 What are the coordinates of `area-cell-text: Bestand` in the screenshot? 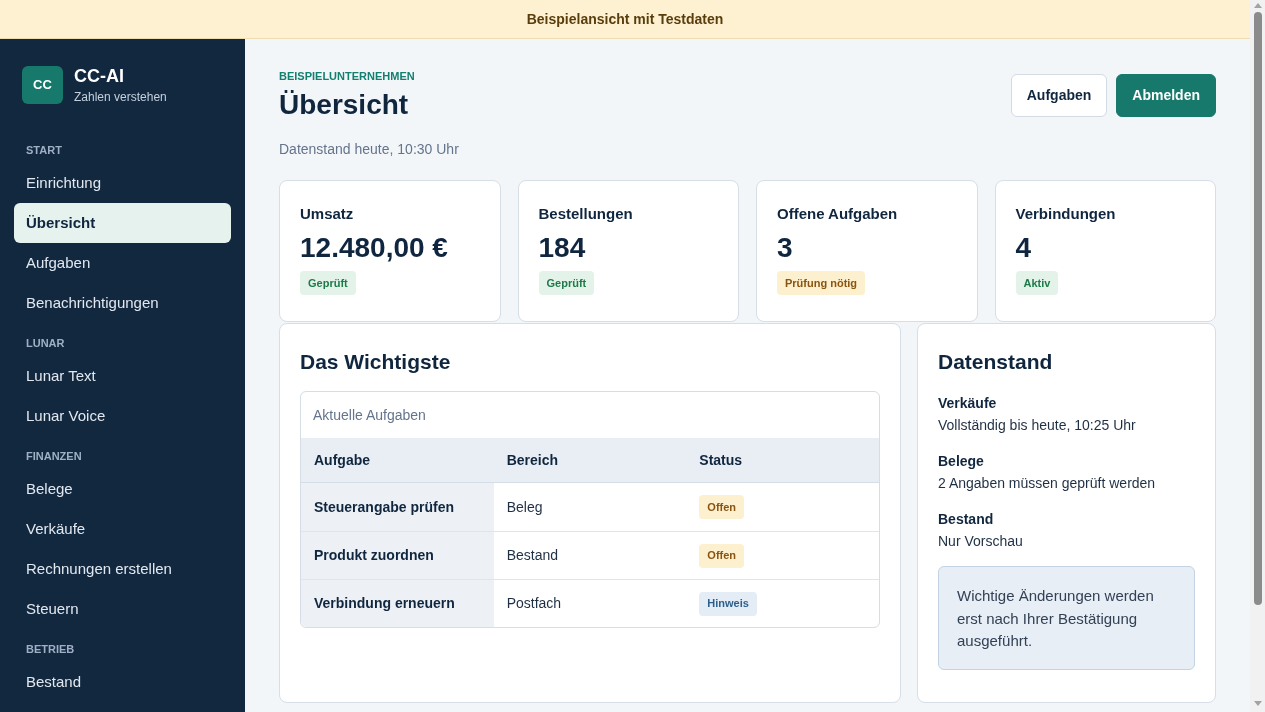 It's located at (532, 555).